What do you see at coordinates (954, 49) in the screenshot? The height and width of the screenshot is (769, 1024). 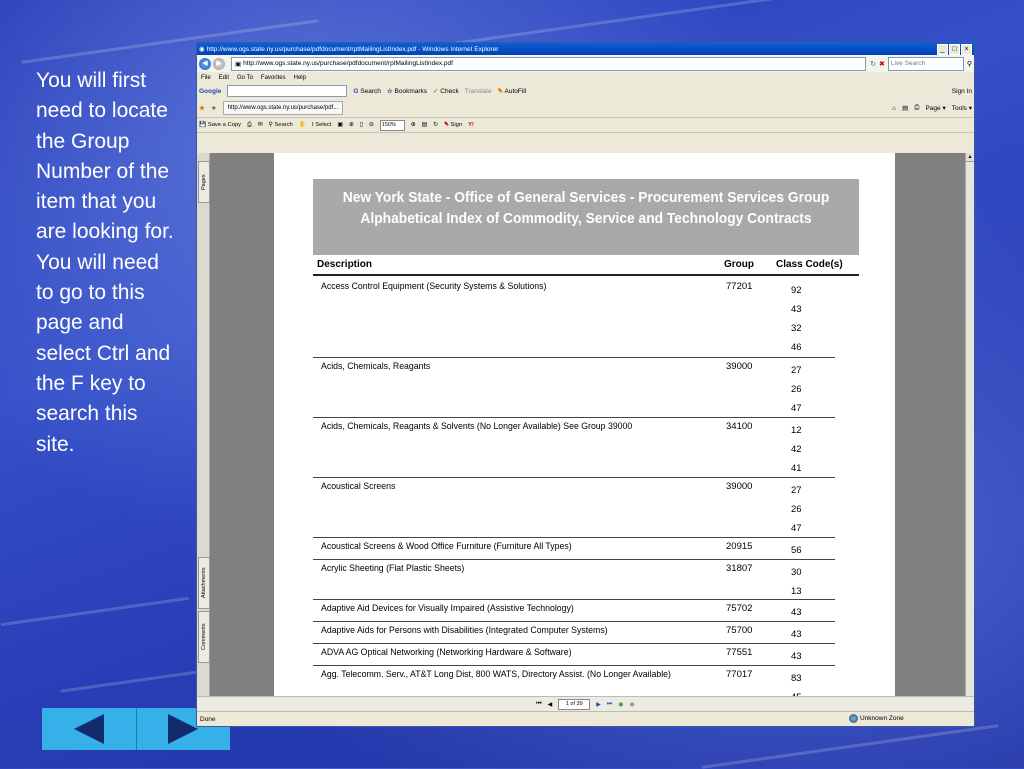 I see `maximize-button: □` at bounding box center [954, 49].